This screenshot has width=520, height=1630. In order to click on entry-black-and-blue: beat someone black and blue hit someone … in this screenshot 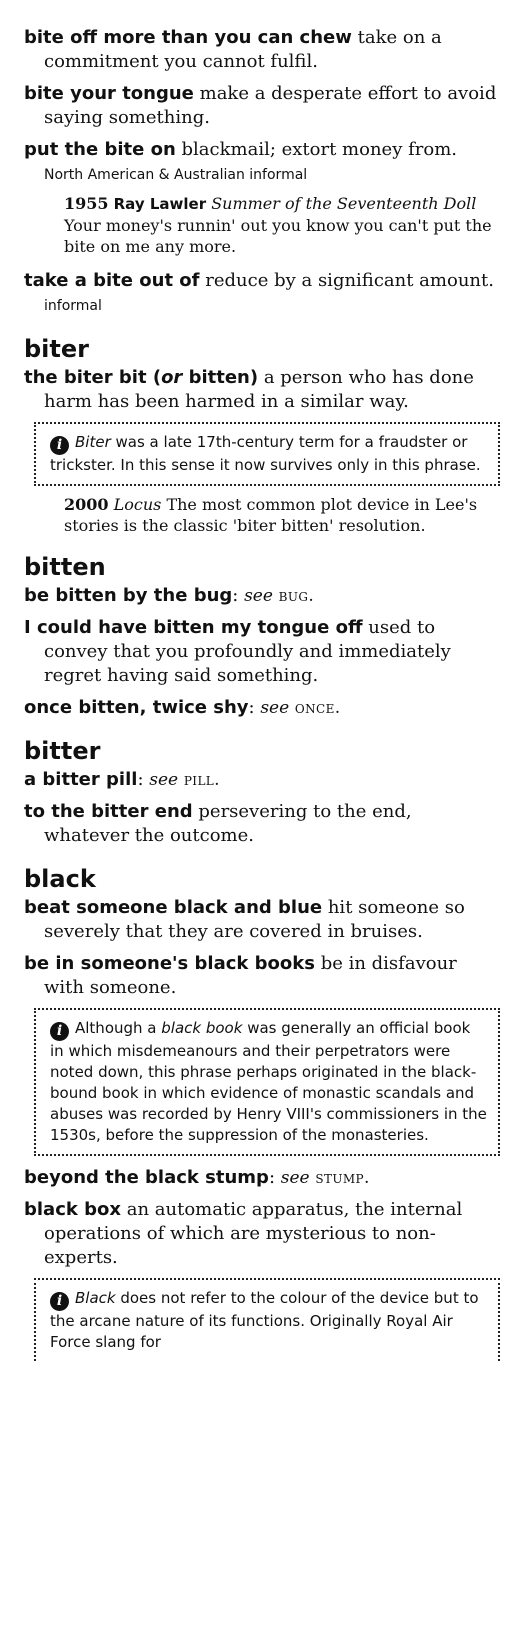, I will do `click(262, 920)`.